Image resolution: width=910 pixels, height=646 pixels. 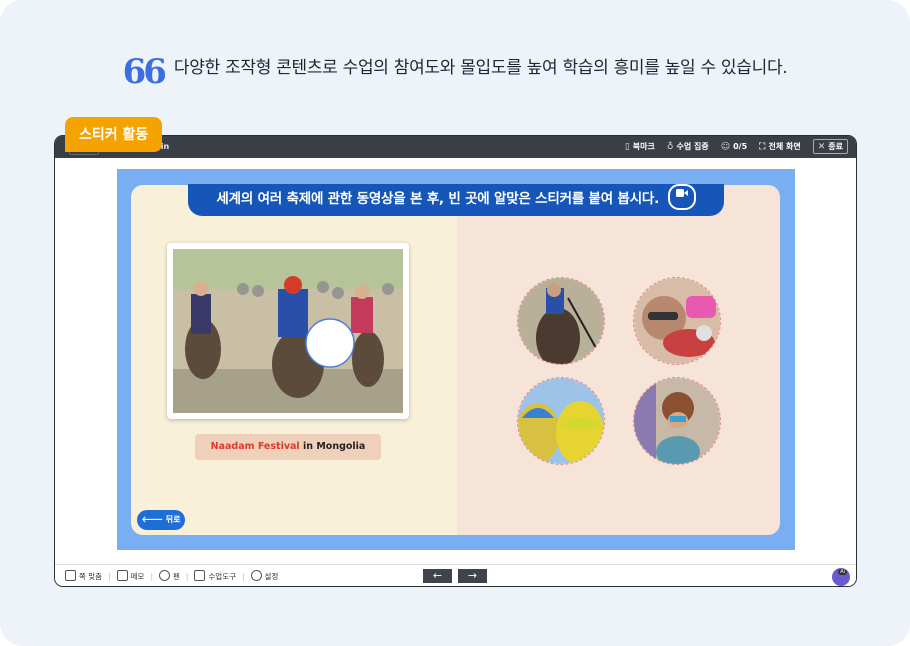 I want to click on pen-button: 펜, so click(x=169, y=576).